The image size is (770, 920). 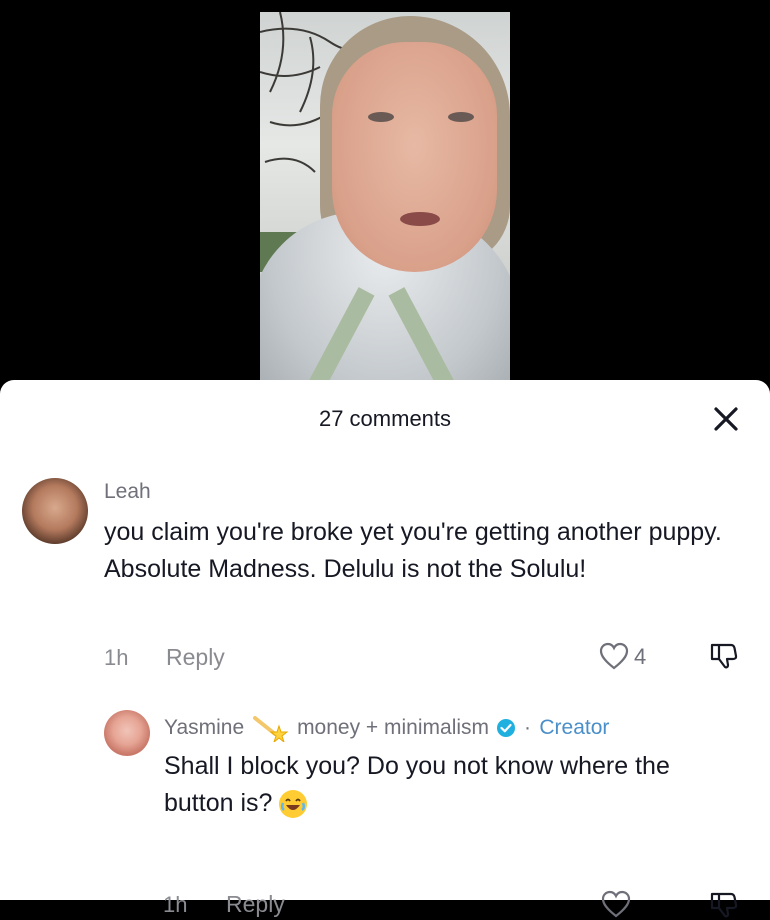 I want to click on creator-badge: Creator, so click(x=574, y=727).